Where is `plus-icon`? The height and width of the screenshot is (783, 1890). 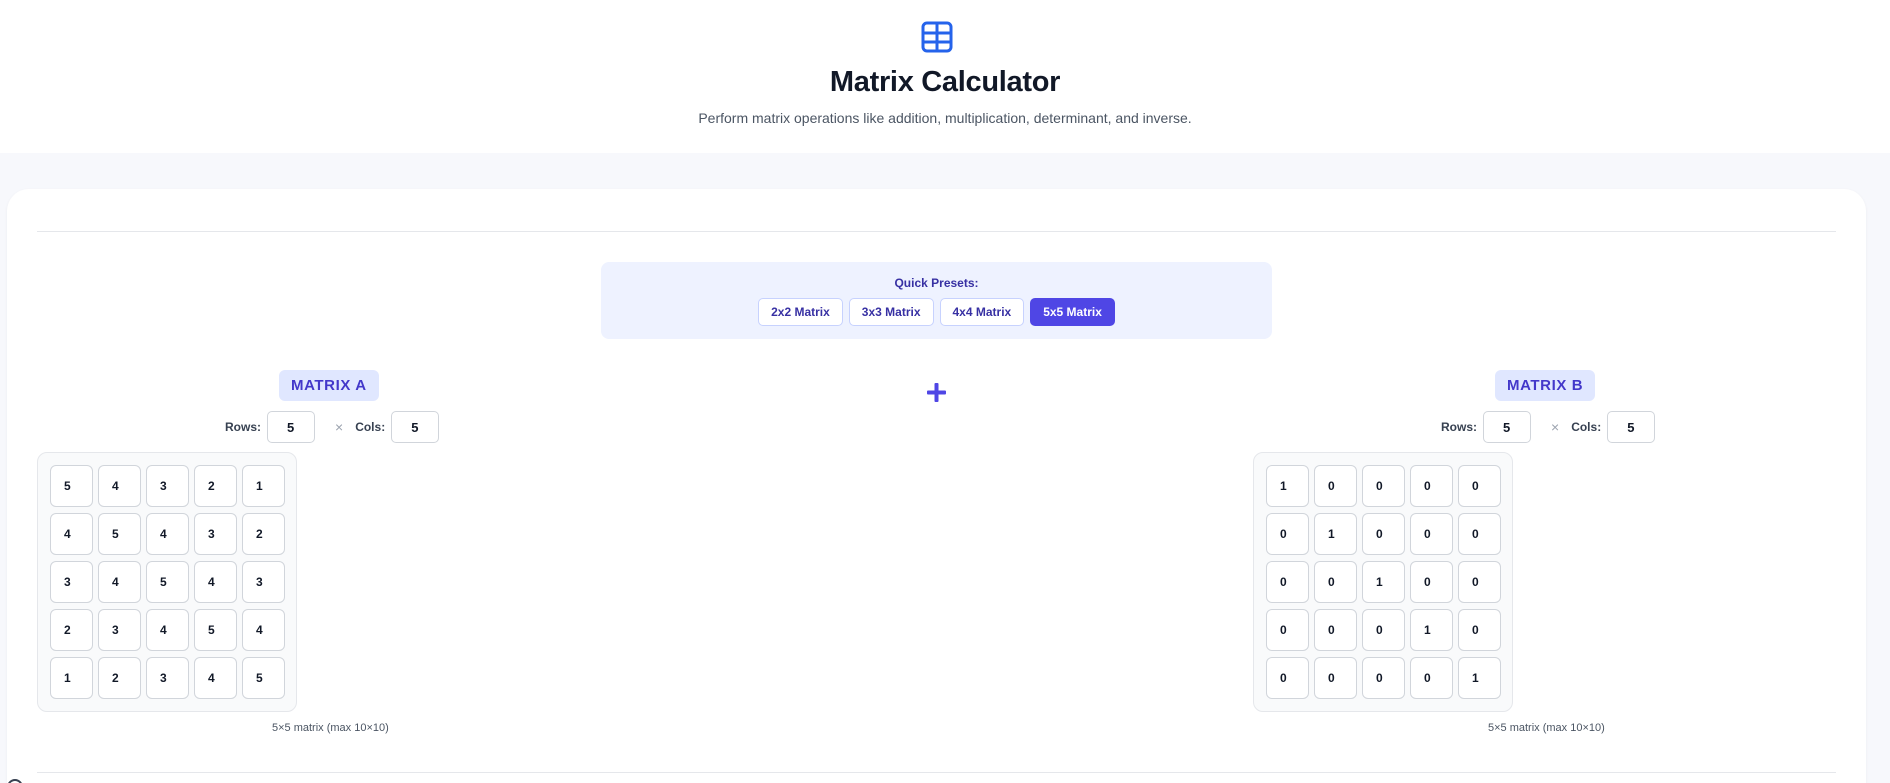
plus-icon is located at coordinates (936, 392).